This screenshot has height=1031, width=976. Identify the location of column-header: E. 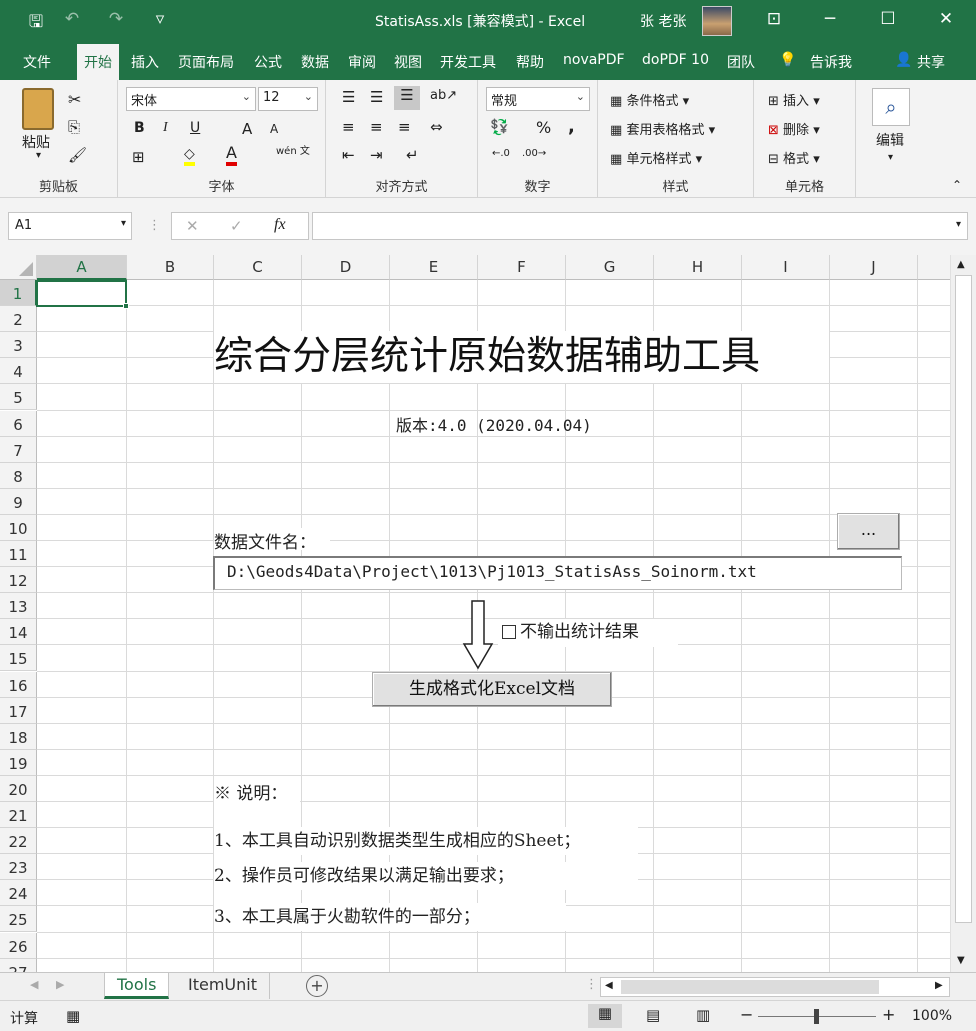
(434, 267).